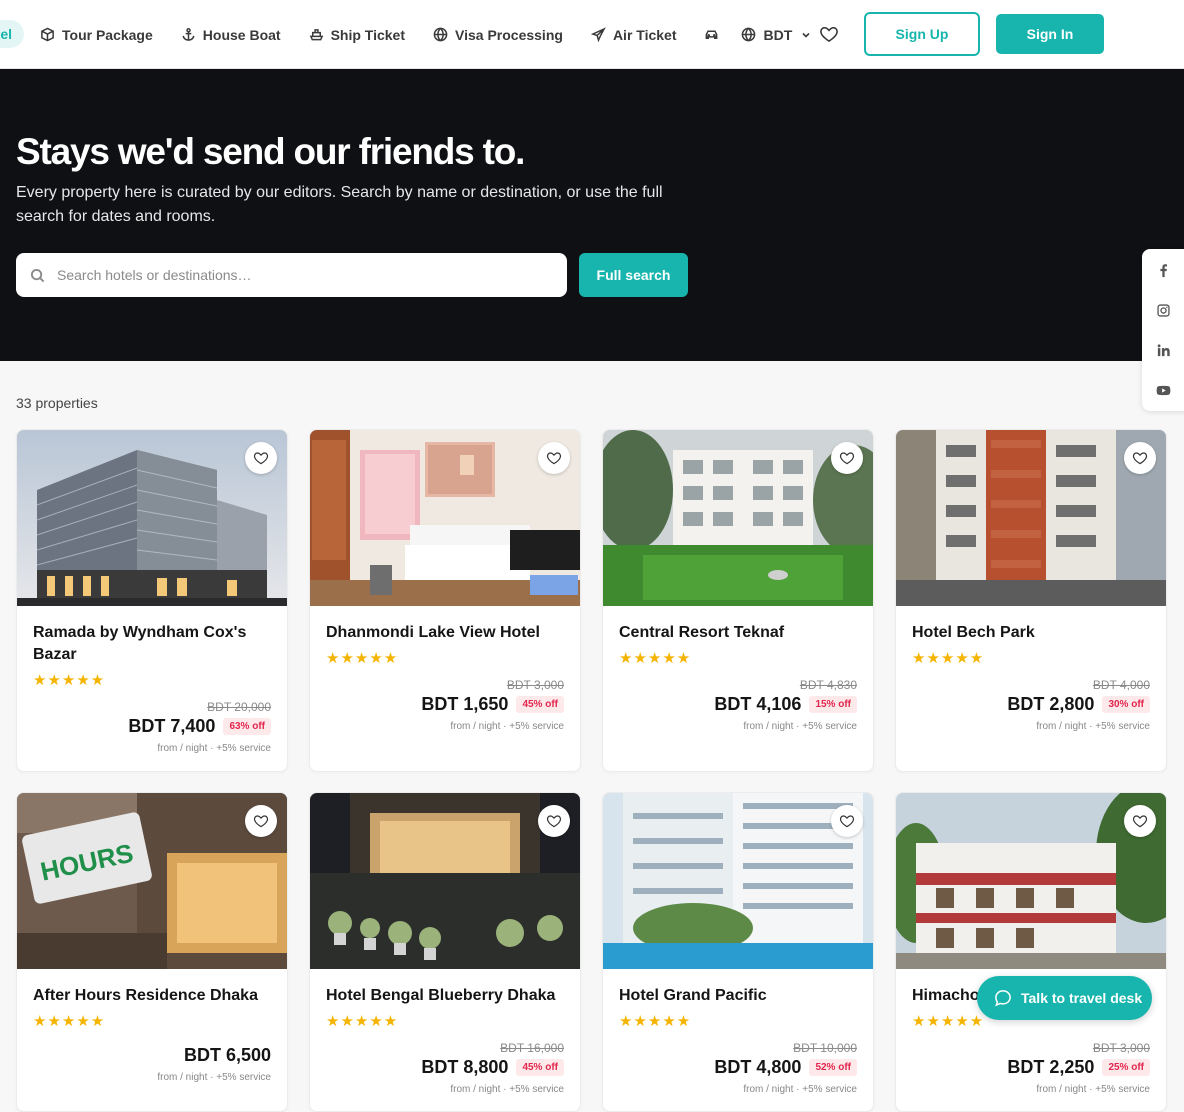 Image resolution: width=1184 pixels, height=1112 pixels. I want to click on price-row: BDT 2,250 25% off, so click(1078, 1067).